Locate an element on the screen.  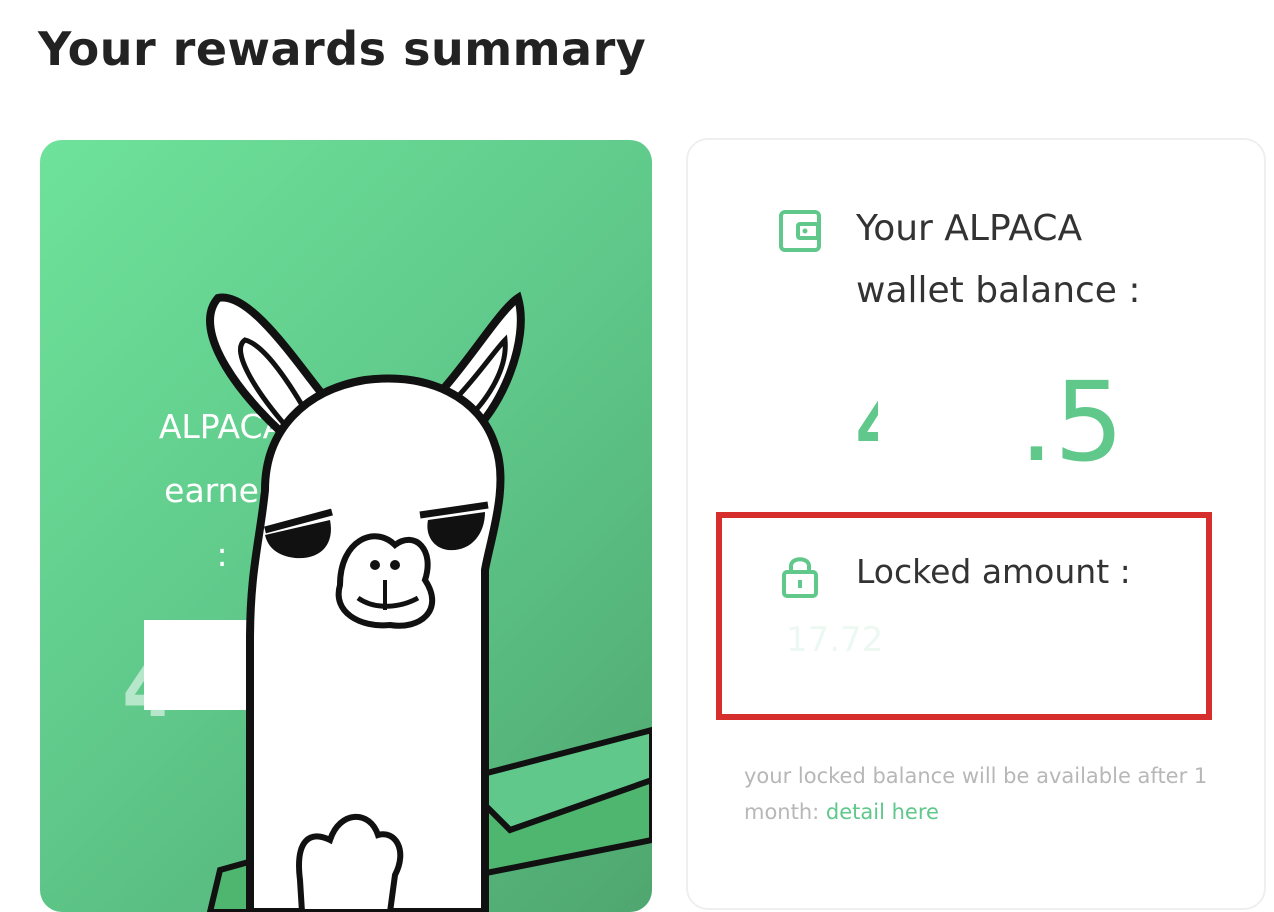
locked-amount-value: 17.72 is located at coordinates (835, 640).